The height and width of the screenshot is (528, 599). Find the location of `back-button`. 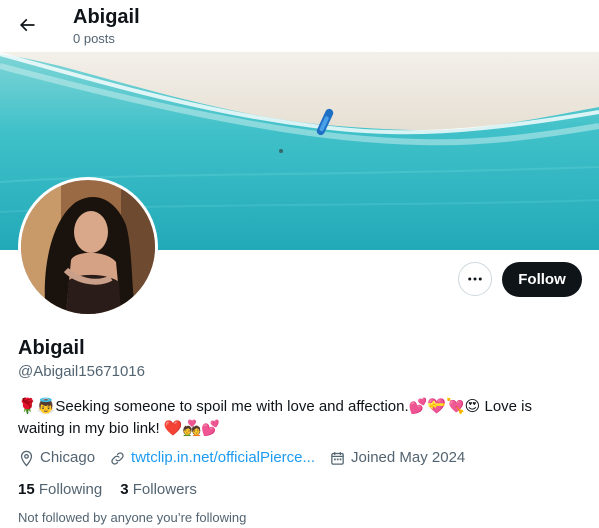

back-button is located at coordinates (27, 25).